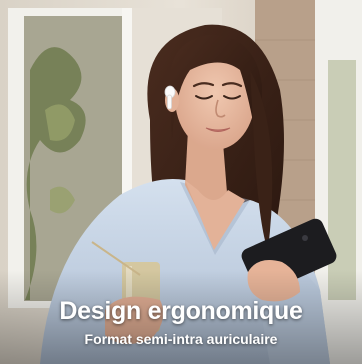  I want to click on caption-subtitle: Format semi-intra auriculaire, so click(181, 339).